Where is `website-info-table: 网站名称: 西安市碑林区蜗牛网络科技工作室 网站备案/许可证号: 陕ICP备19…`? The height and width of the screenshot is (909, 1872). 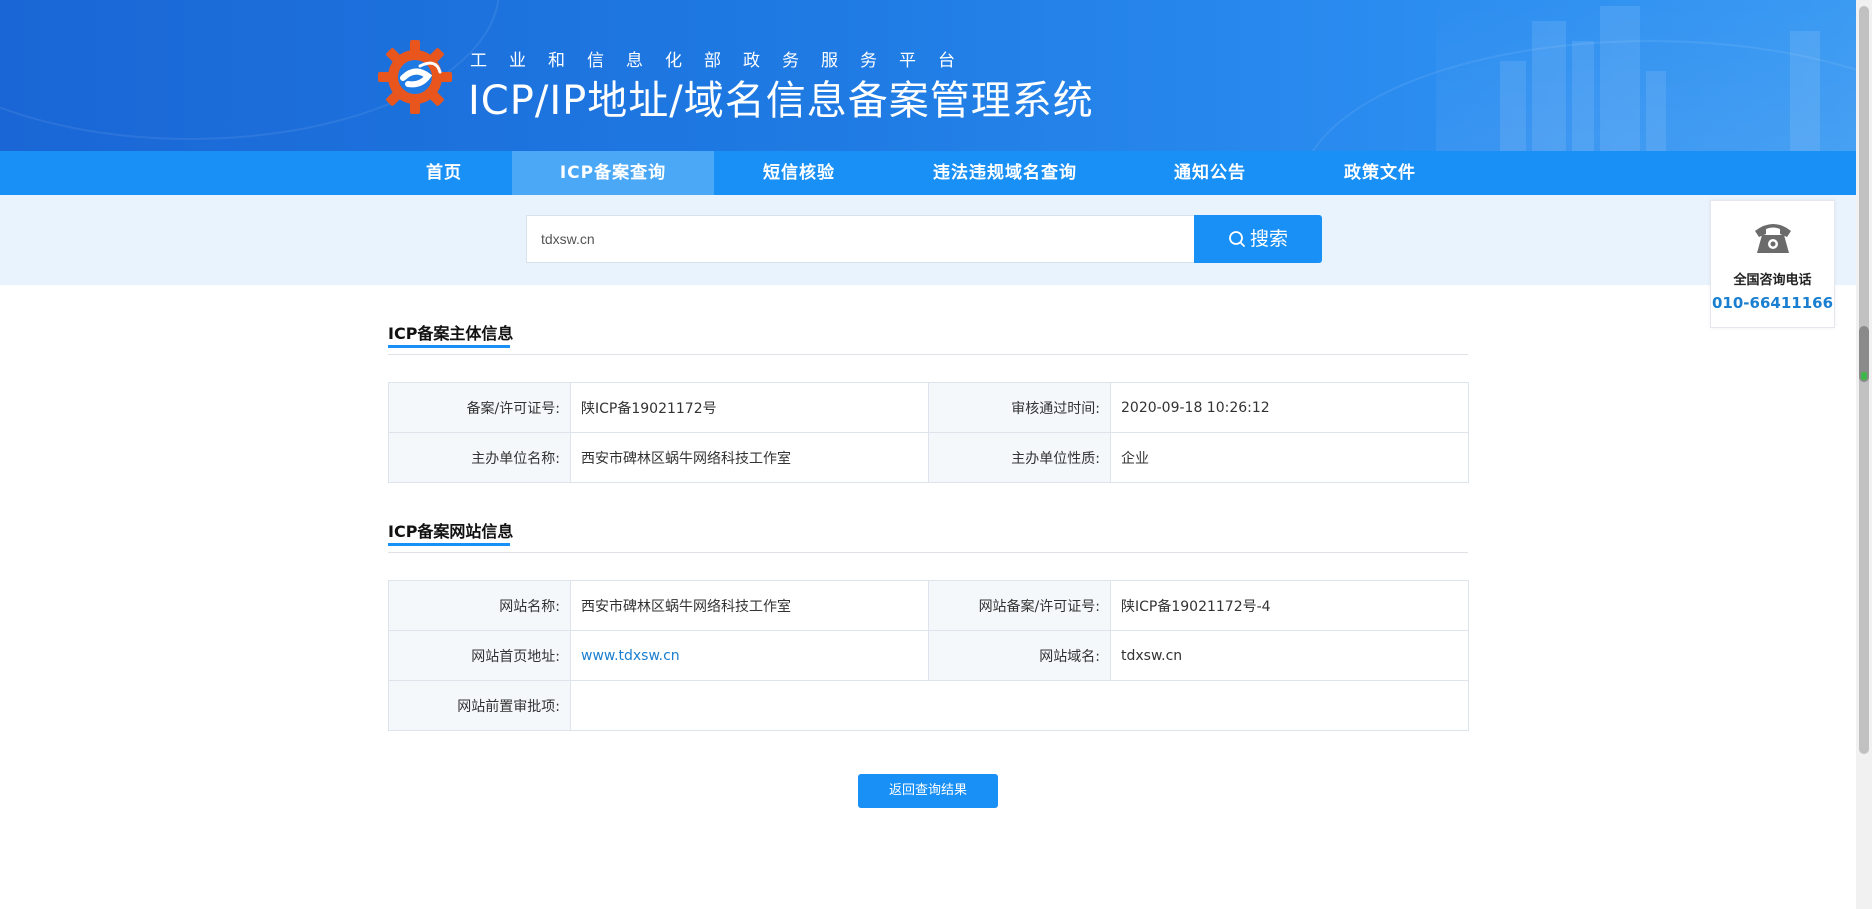 website-info-table: 网站名称: 西安市碑林区蜗牛网络科技工作室 网站备案/许可证号: 陕ICP备19… is located at coordinates (928, 655).